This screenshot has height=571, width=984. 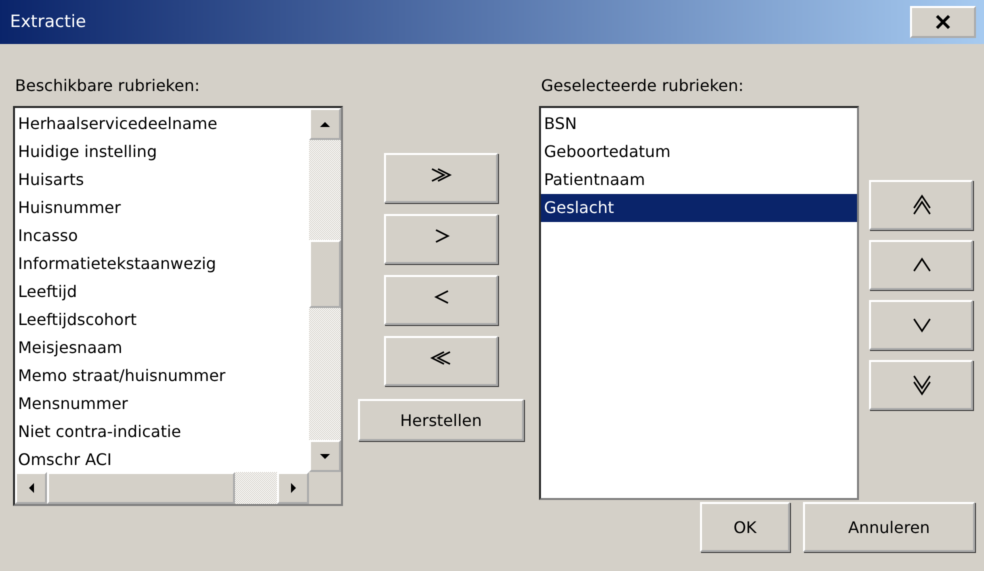 What do you see at coordinates (162, 432) in the screenshot?
I see `list-item: Niet contra-indicatie` at bounding box center [162, 432].